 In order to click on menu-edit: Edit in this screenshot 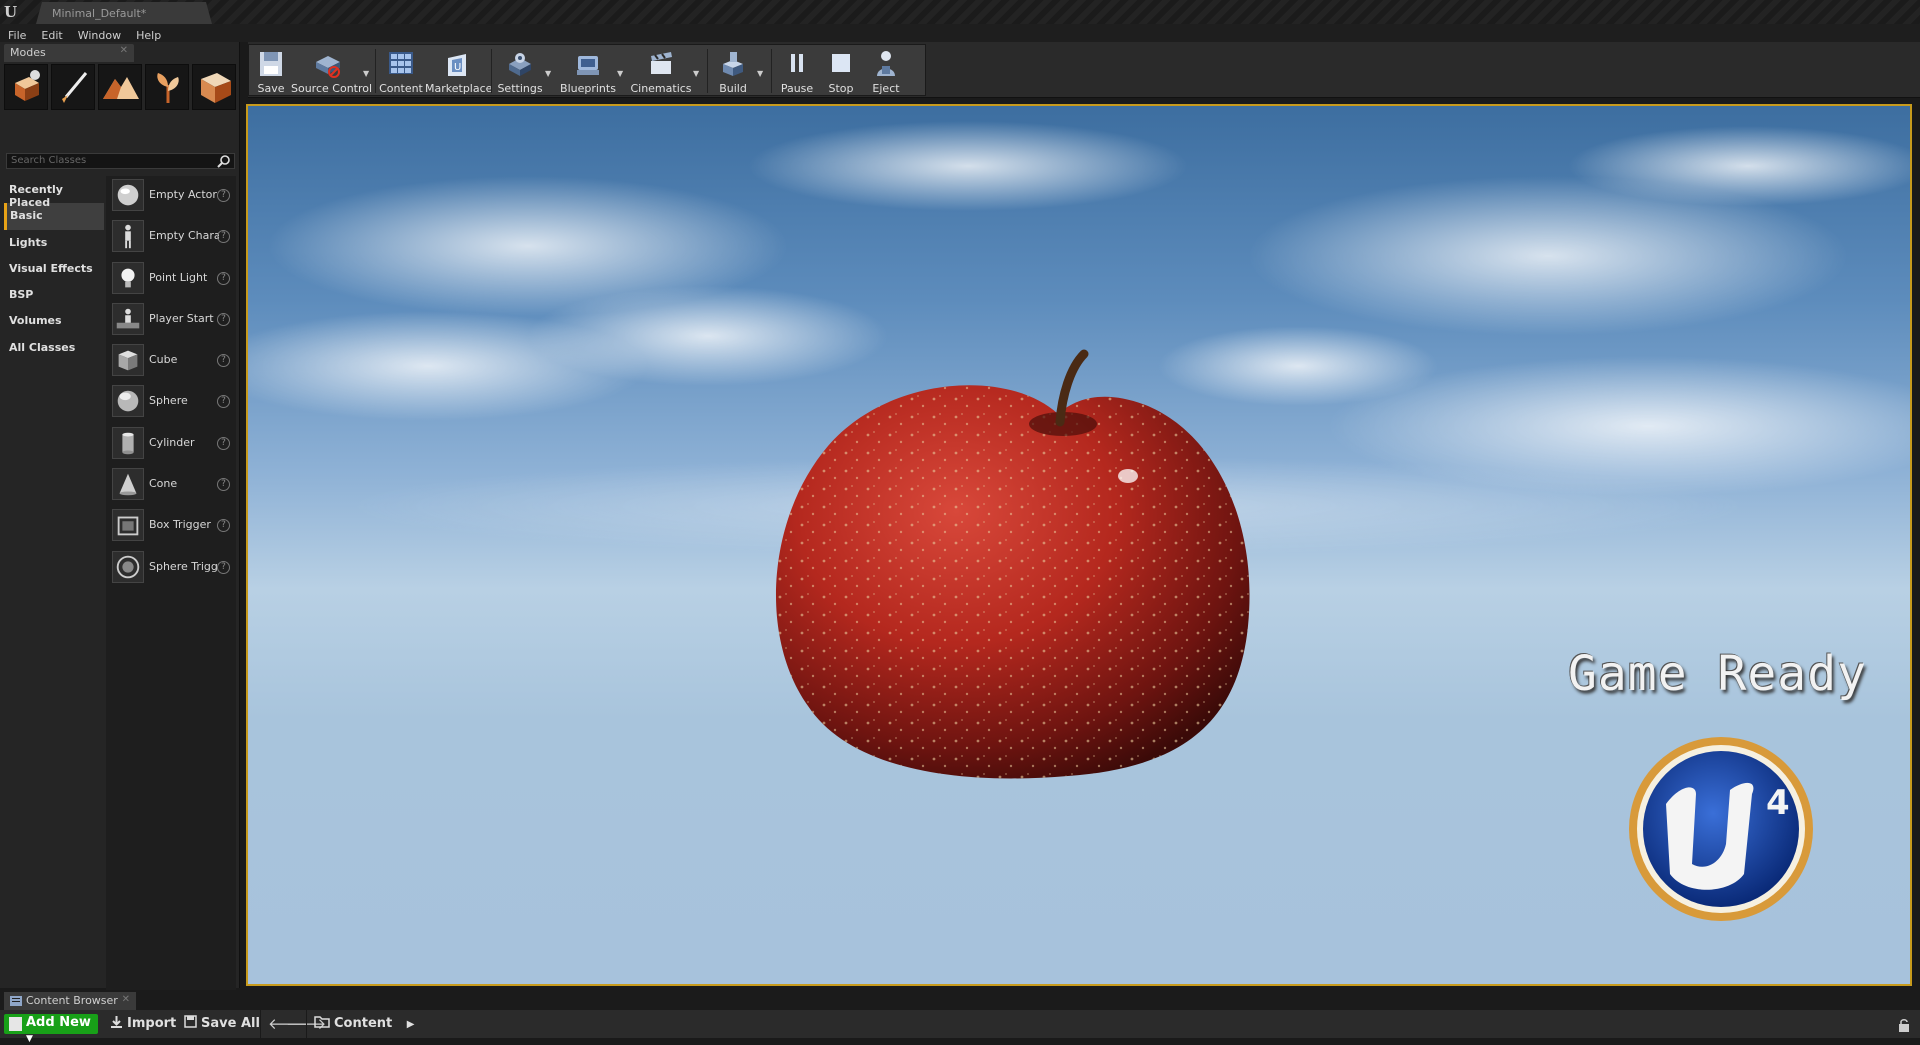, I will do `click(51, 34)`.